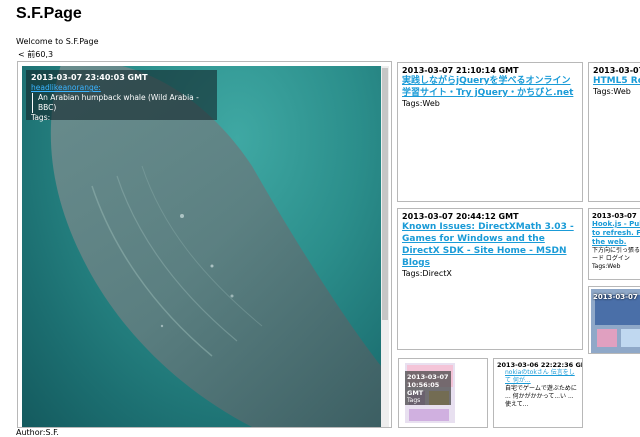  What do you see at coordinates (121, 88) in the screenshot?
I see `post-user-link: headlikeanorange:` at bounding box center [121, 88].